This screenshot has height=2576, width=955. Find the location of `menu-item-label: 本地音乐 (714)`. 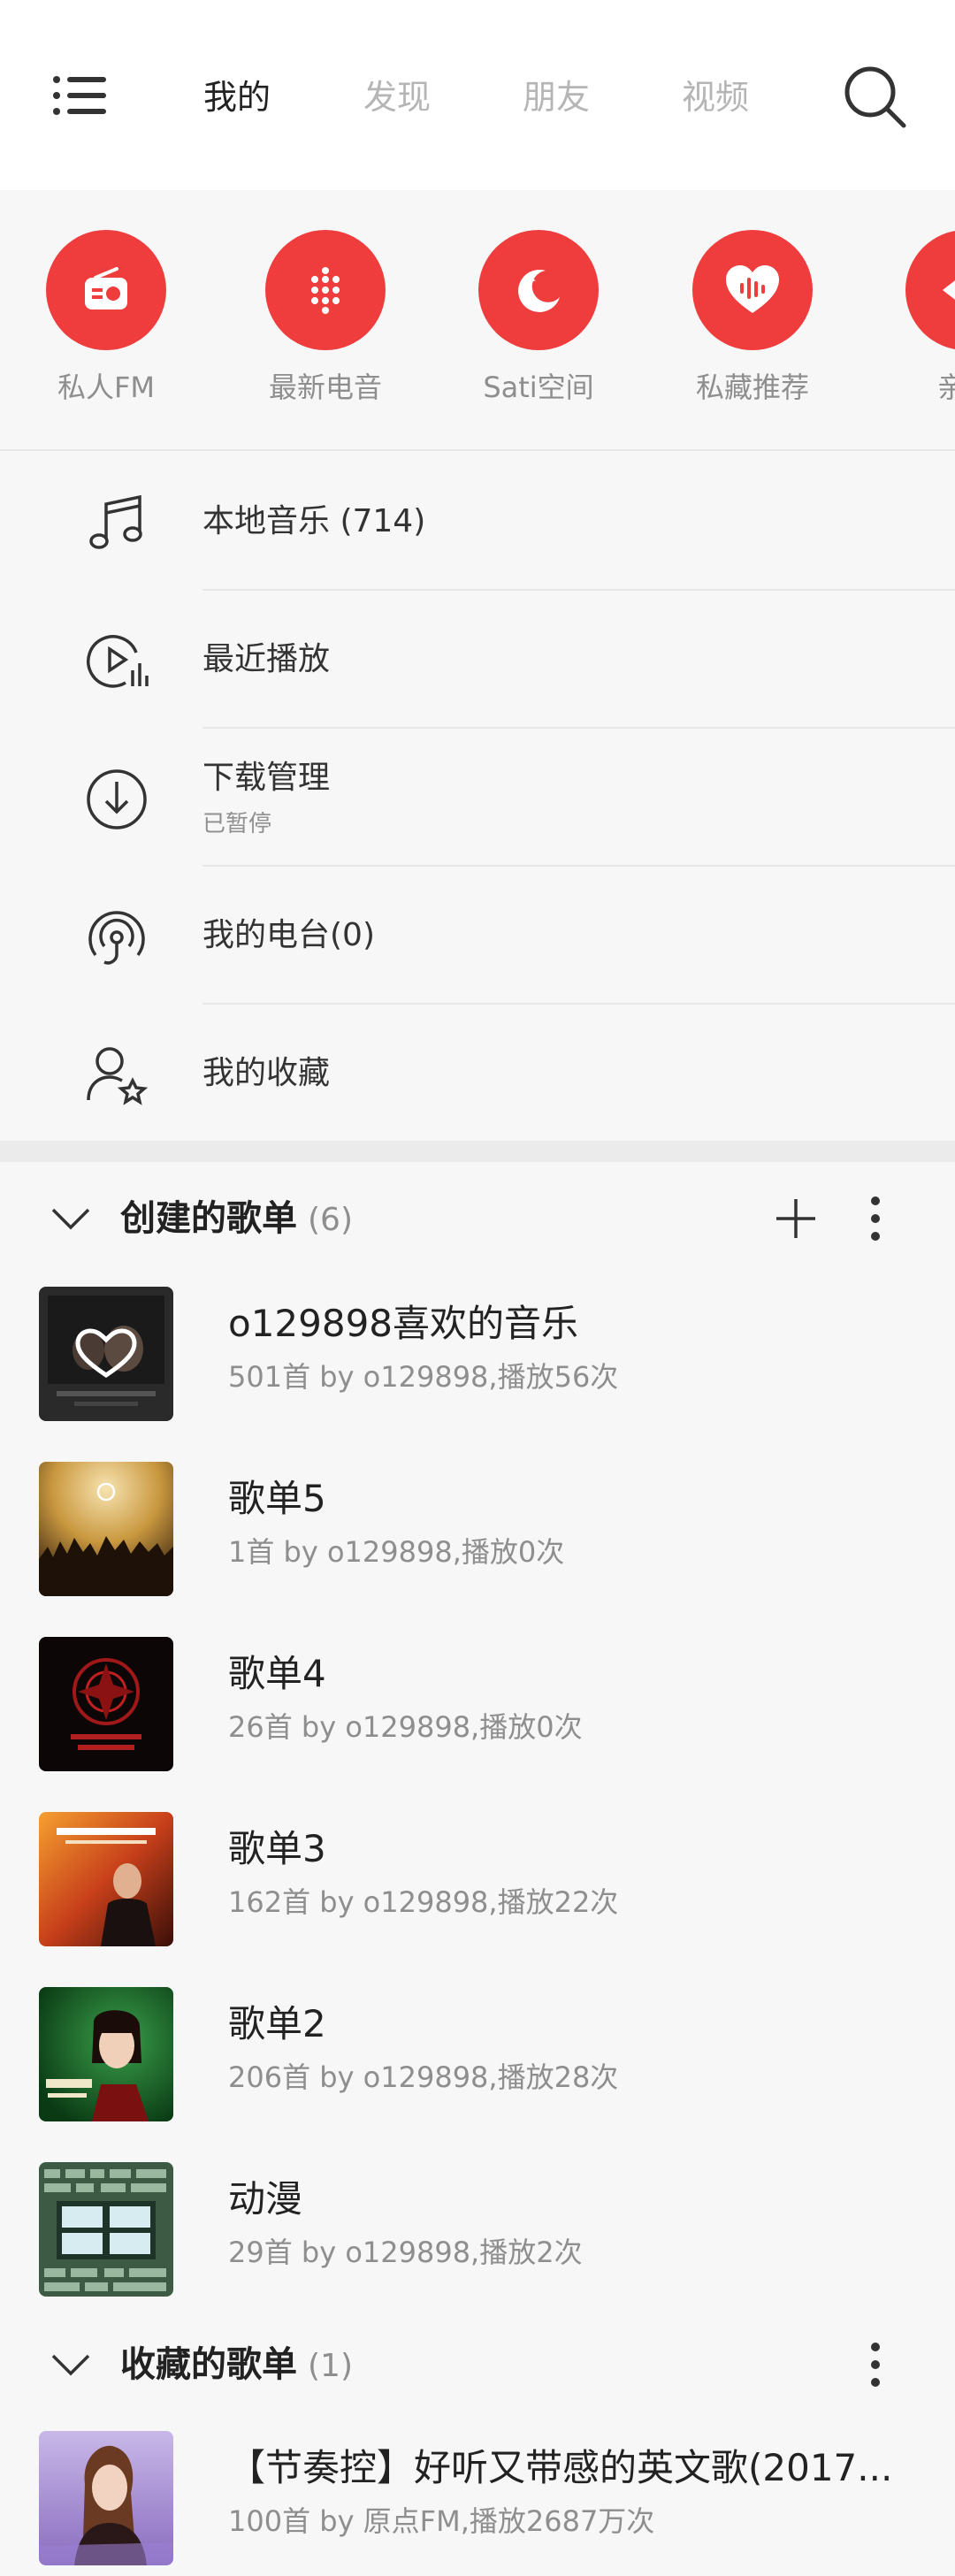

menu-item-label: 本地音乐 (714) is located at coordinates (314, 521).